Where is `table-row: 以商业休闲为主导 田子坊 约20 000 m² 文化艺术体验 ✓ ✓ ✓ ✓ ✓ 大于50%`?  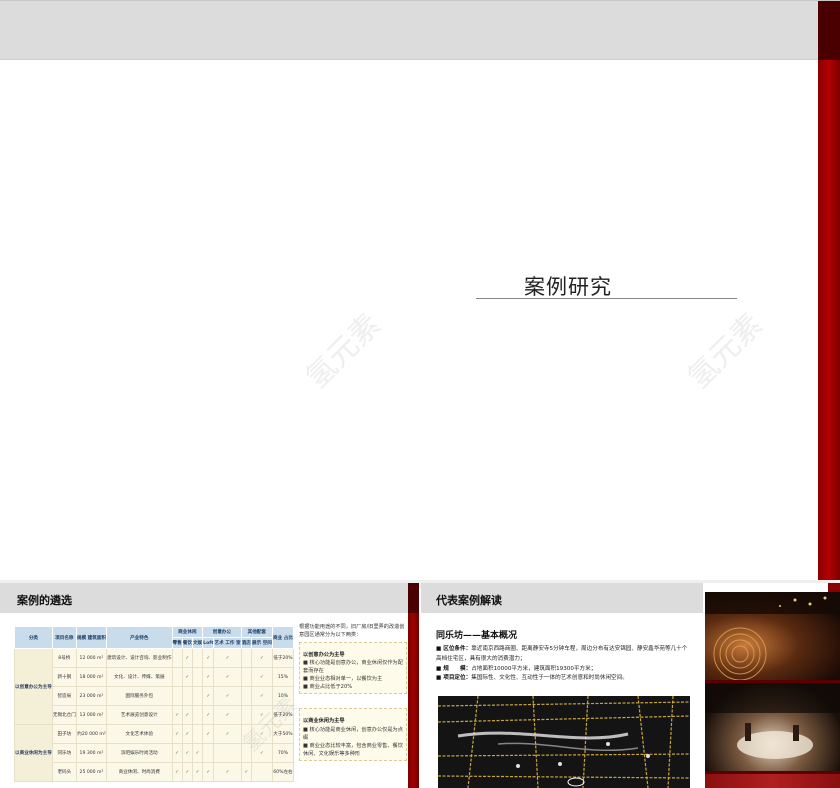
table-row: 以商业休闲为主导 田子坊 约20 000 m² 文化艺术体验 ✓ ✓ ✓ ✓ ✓ 大于50% is located at coordinates (154, 753).